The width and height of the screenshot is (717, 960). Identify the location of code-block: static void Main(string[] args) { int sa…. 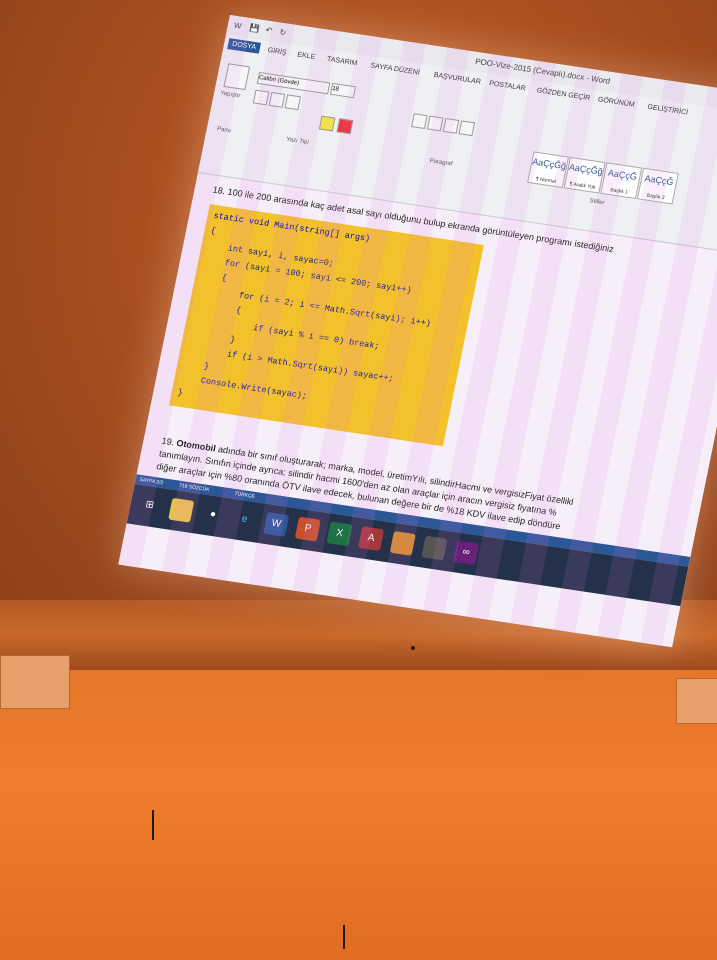
(326, 325).